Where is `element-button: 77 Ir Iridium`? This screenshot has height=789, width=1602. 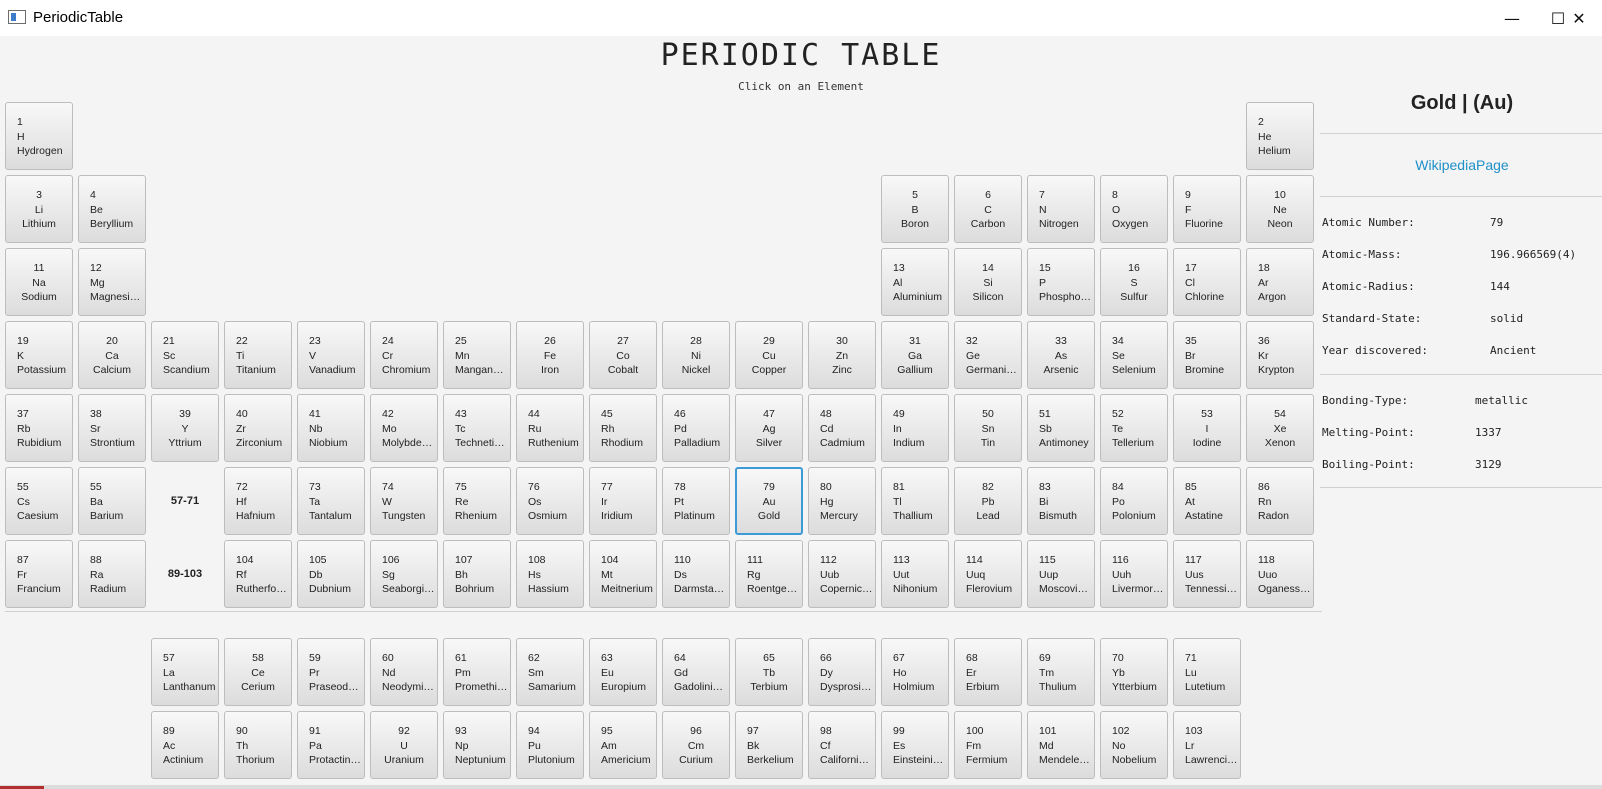
element-button: 77 Ir Iridium is located at coordinates (623, 501).